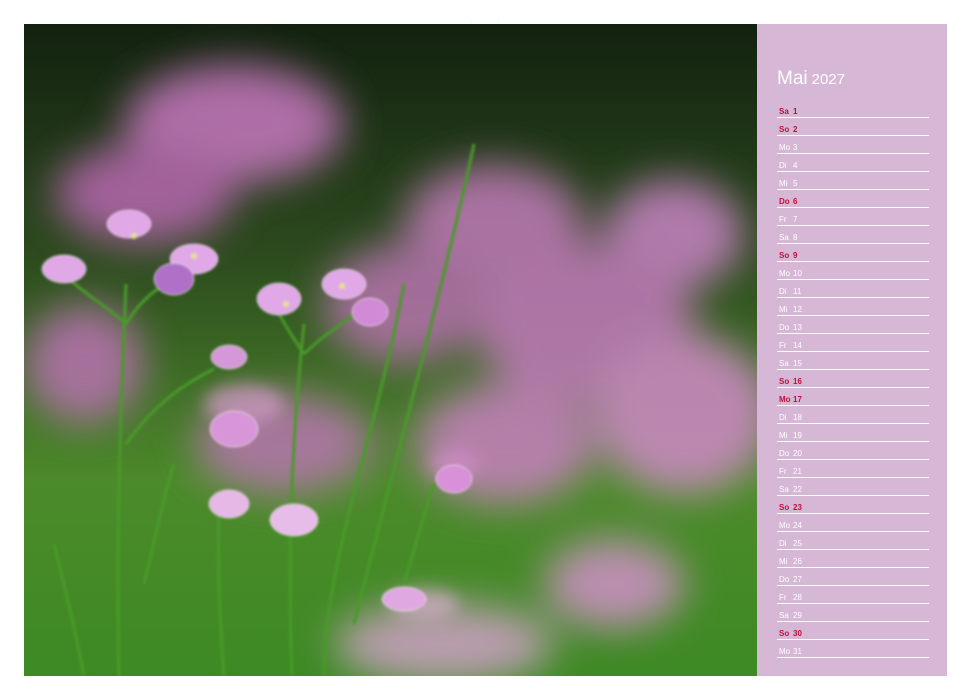  Describe the element at coordinates (795, 237) in the screenshot. I see `day-number: 8` at that location.